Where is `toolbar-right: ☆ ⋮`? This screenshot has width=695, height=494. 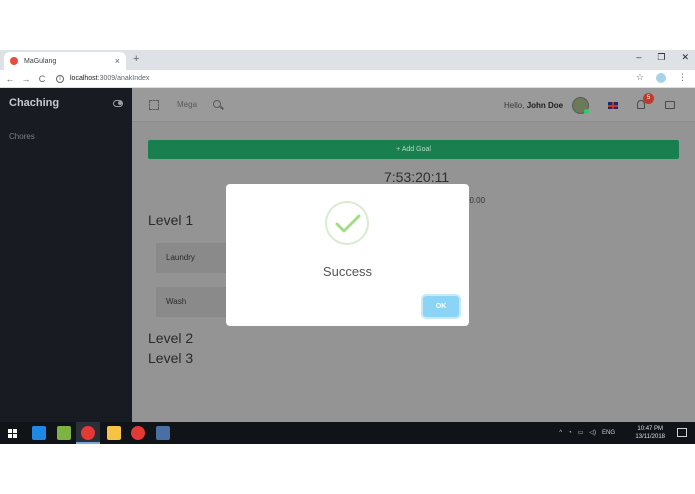 toolbar-right: ☆ ⋮ is located at coordinates (661, 77).